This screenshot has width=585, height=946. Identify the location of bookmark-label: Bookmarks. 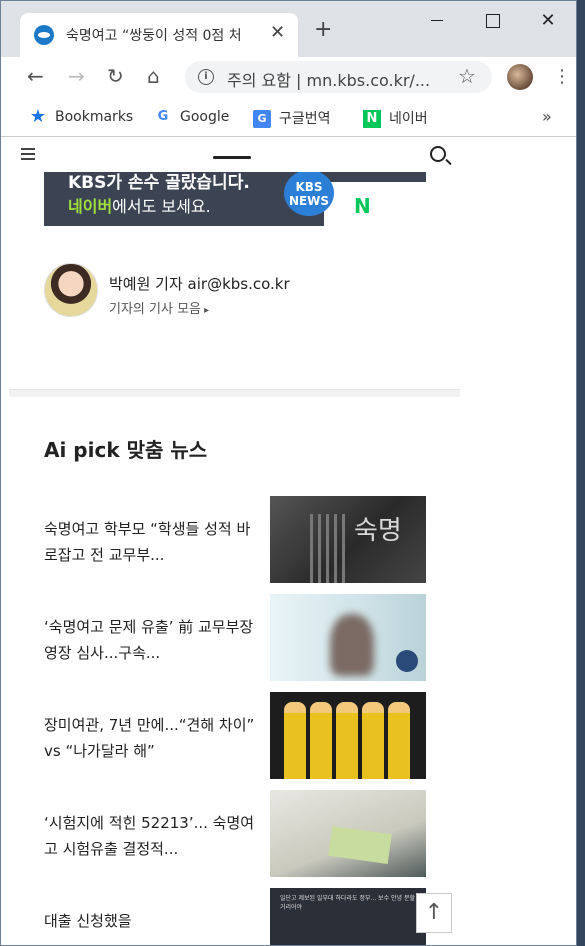
(94, 117).